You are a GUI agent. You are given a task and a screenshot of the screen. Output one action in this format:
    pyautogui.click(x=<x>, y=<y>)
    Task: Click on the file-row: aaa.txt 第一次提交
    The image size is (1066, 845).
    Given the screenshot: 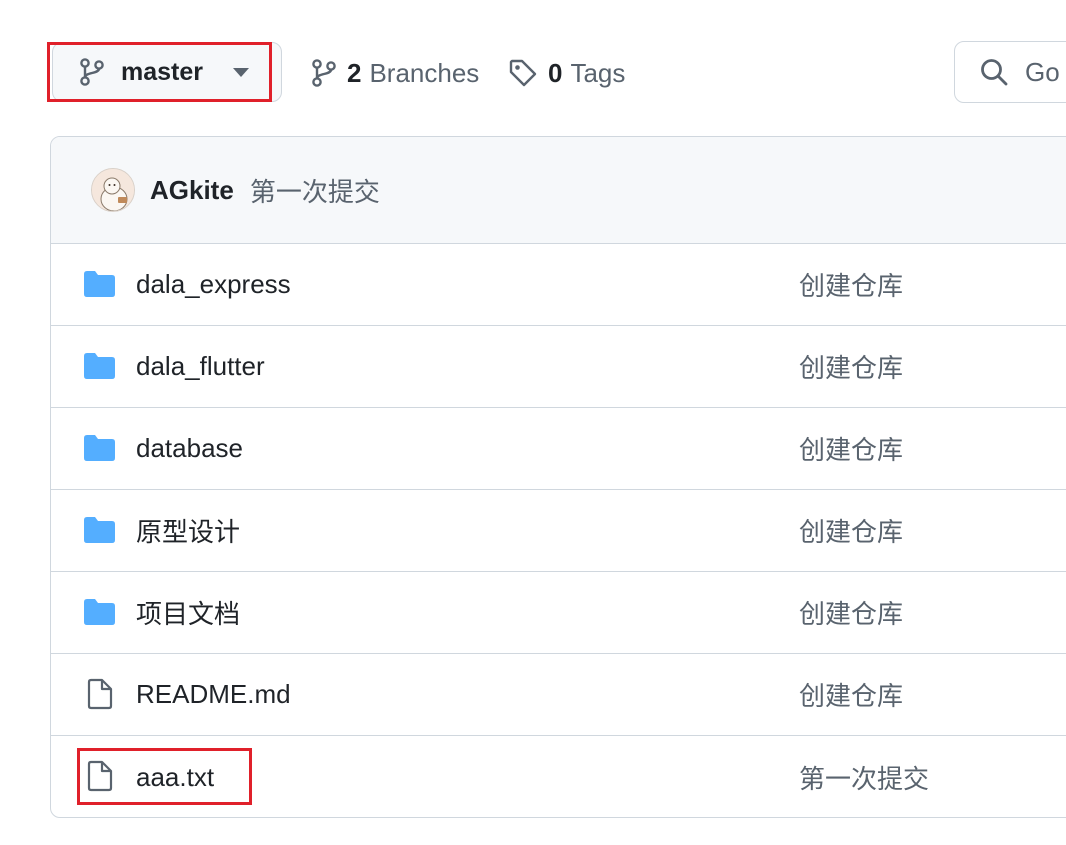 What is the action you would take?
    pyautogui.click(x=558, y=776)
    